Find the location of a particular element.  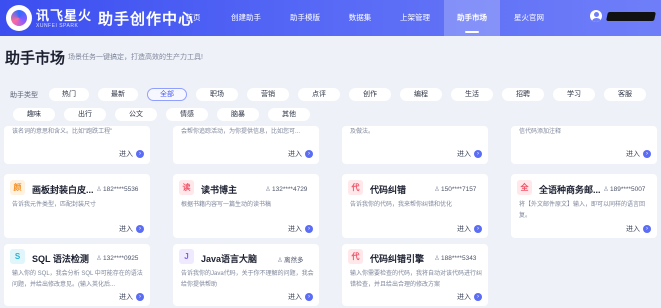

assistant-card-partial: 及做法。 进入 › is located at coordinates (415, 145).